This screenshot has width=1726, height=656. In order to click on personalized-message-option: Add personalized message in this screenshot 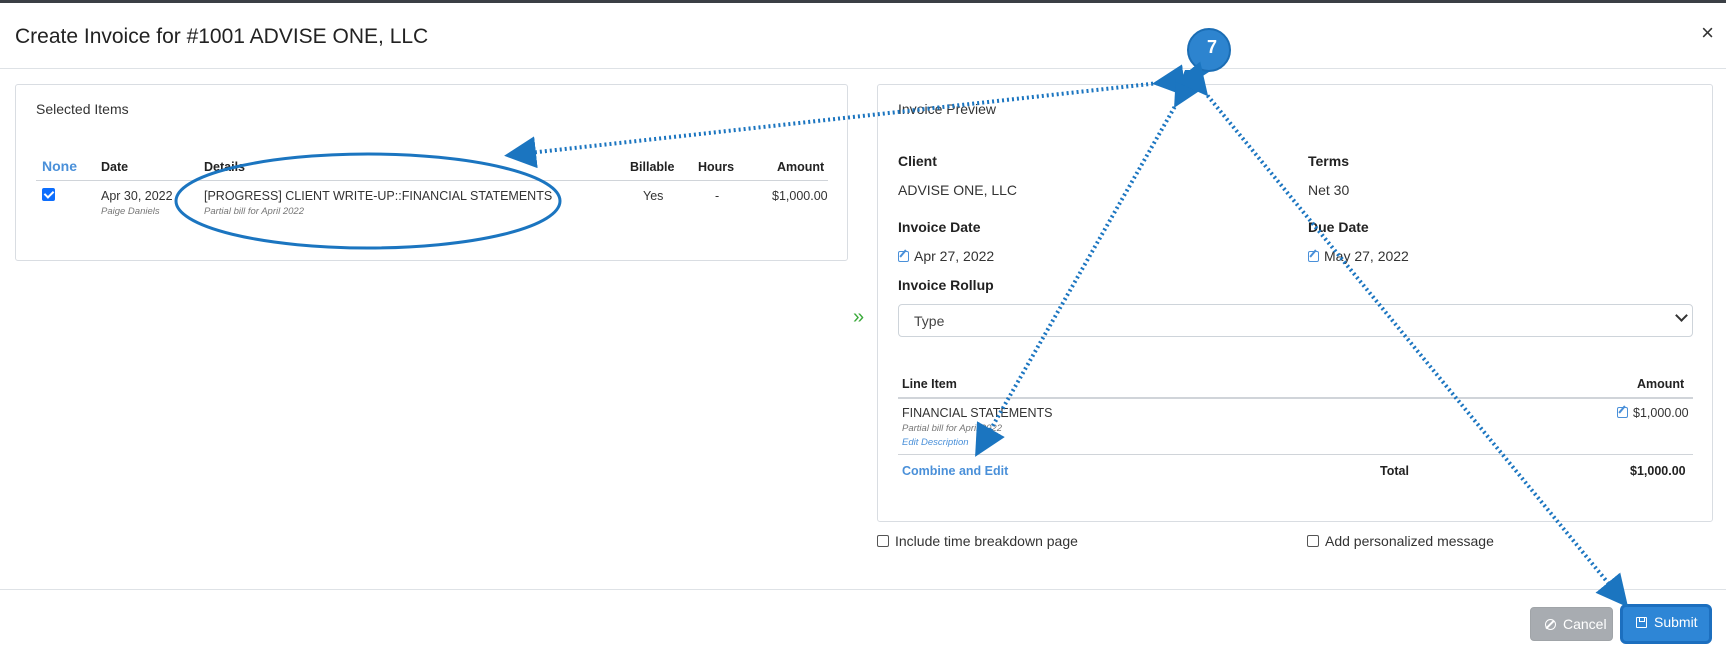, I will do `click(1400, 541)`.